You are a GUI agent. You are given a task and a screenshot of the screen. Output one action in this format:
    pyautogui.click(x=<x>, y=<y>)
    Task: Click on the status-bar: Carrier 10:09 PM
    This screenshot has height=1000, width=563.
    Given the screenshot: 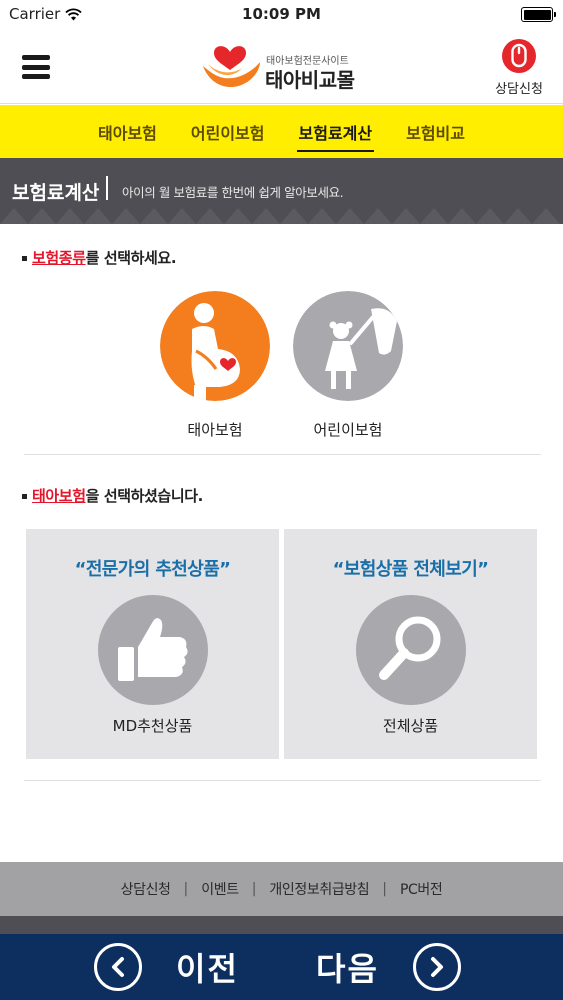 What is the action you would take?
    pyautogui.click(x=281, y=15)
    